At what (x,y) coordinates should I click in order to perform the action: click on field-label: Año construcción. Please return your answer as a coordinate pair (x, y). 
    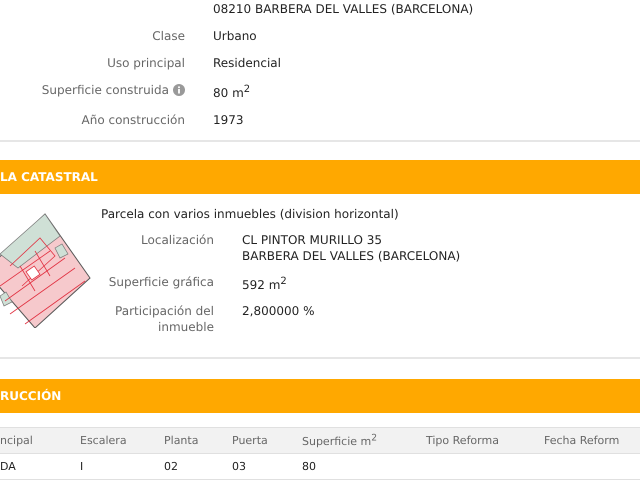
    Looking at the image, I should click on (133, 120).